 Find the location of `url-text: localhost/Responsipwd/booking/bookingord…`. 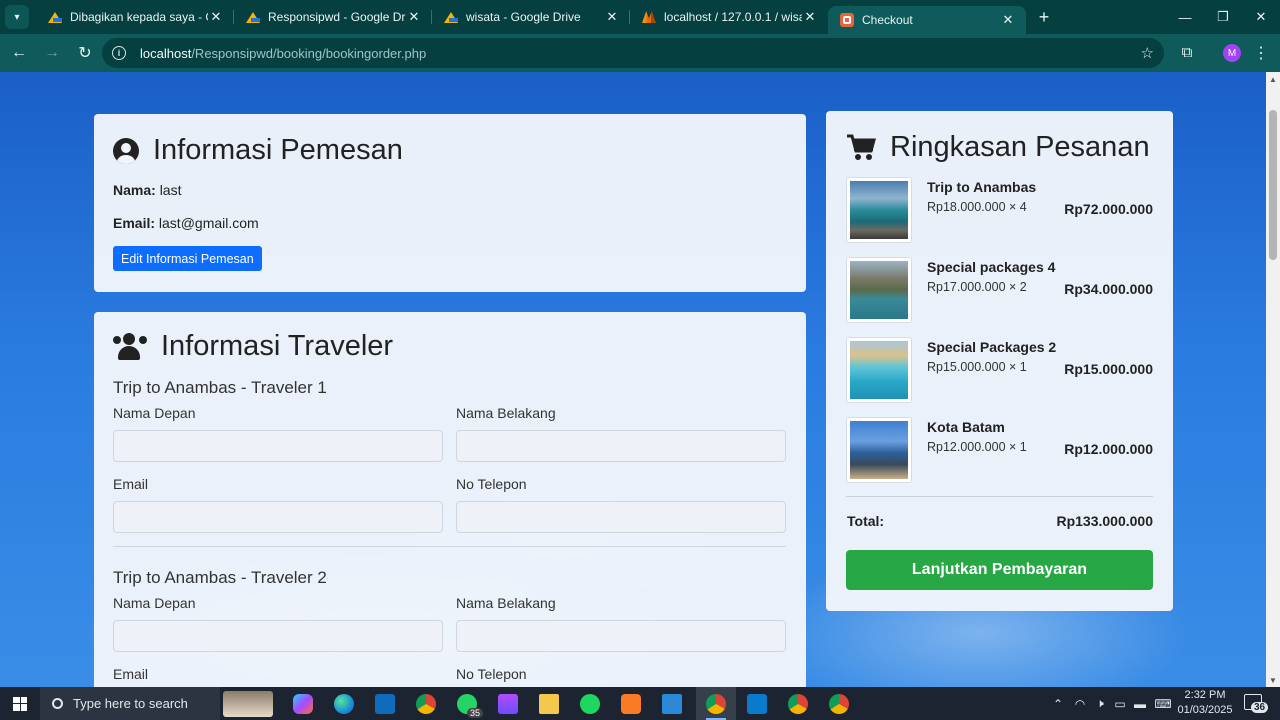

url-text: localhost/Responsipwd/booking/bookingord… is located at coordinates (283, 53).